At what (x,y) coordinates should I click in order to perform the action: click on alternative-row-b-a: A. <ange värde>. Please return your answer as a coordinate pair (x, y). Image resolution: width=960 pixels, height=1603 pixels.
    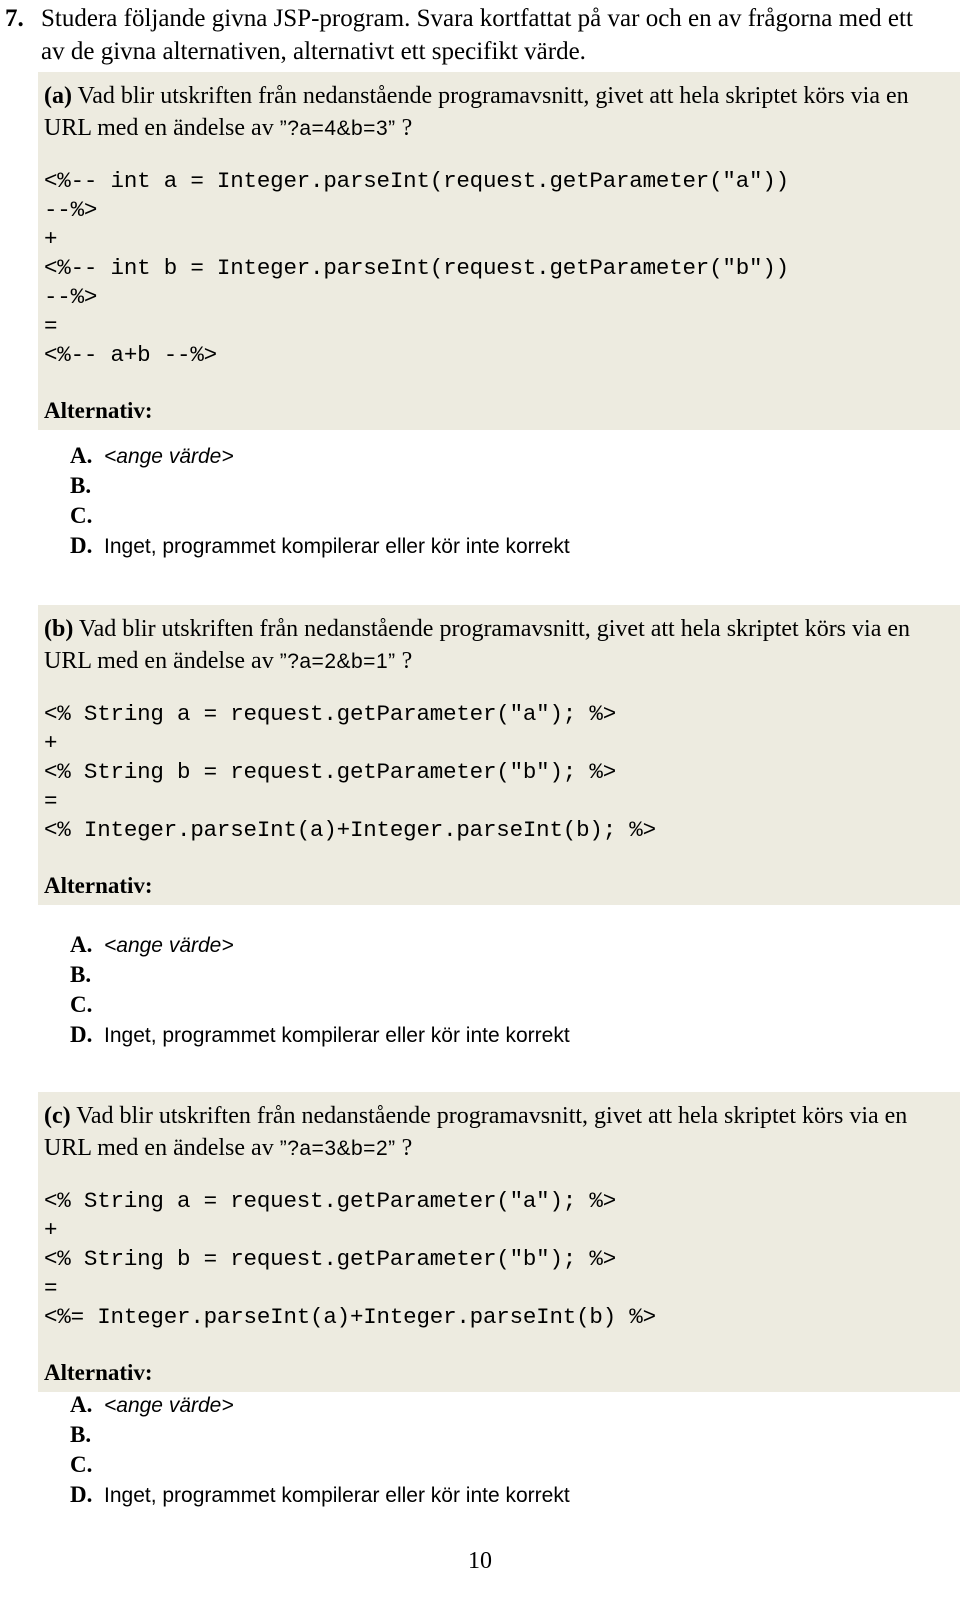
    Looking at the image, I should click on (500, 945).